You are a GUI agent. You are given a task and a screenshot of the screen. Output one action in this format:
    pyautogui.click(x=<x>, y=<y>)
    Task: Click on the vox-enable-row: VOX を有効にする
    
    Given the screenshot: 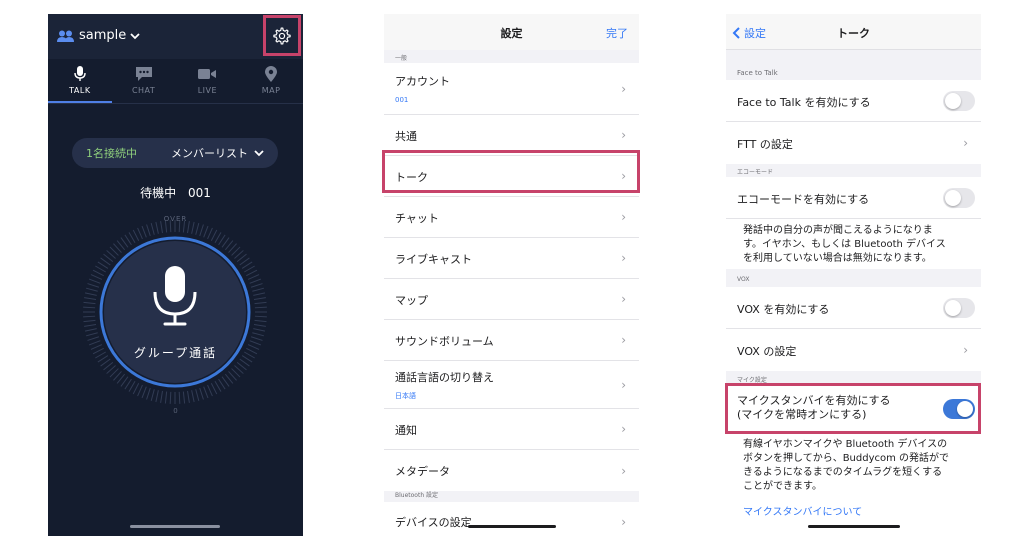 What is the action you would take?
    pyautogui.click(x=853, y=308)
    